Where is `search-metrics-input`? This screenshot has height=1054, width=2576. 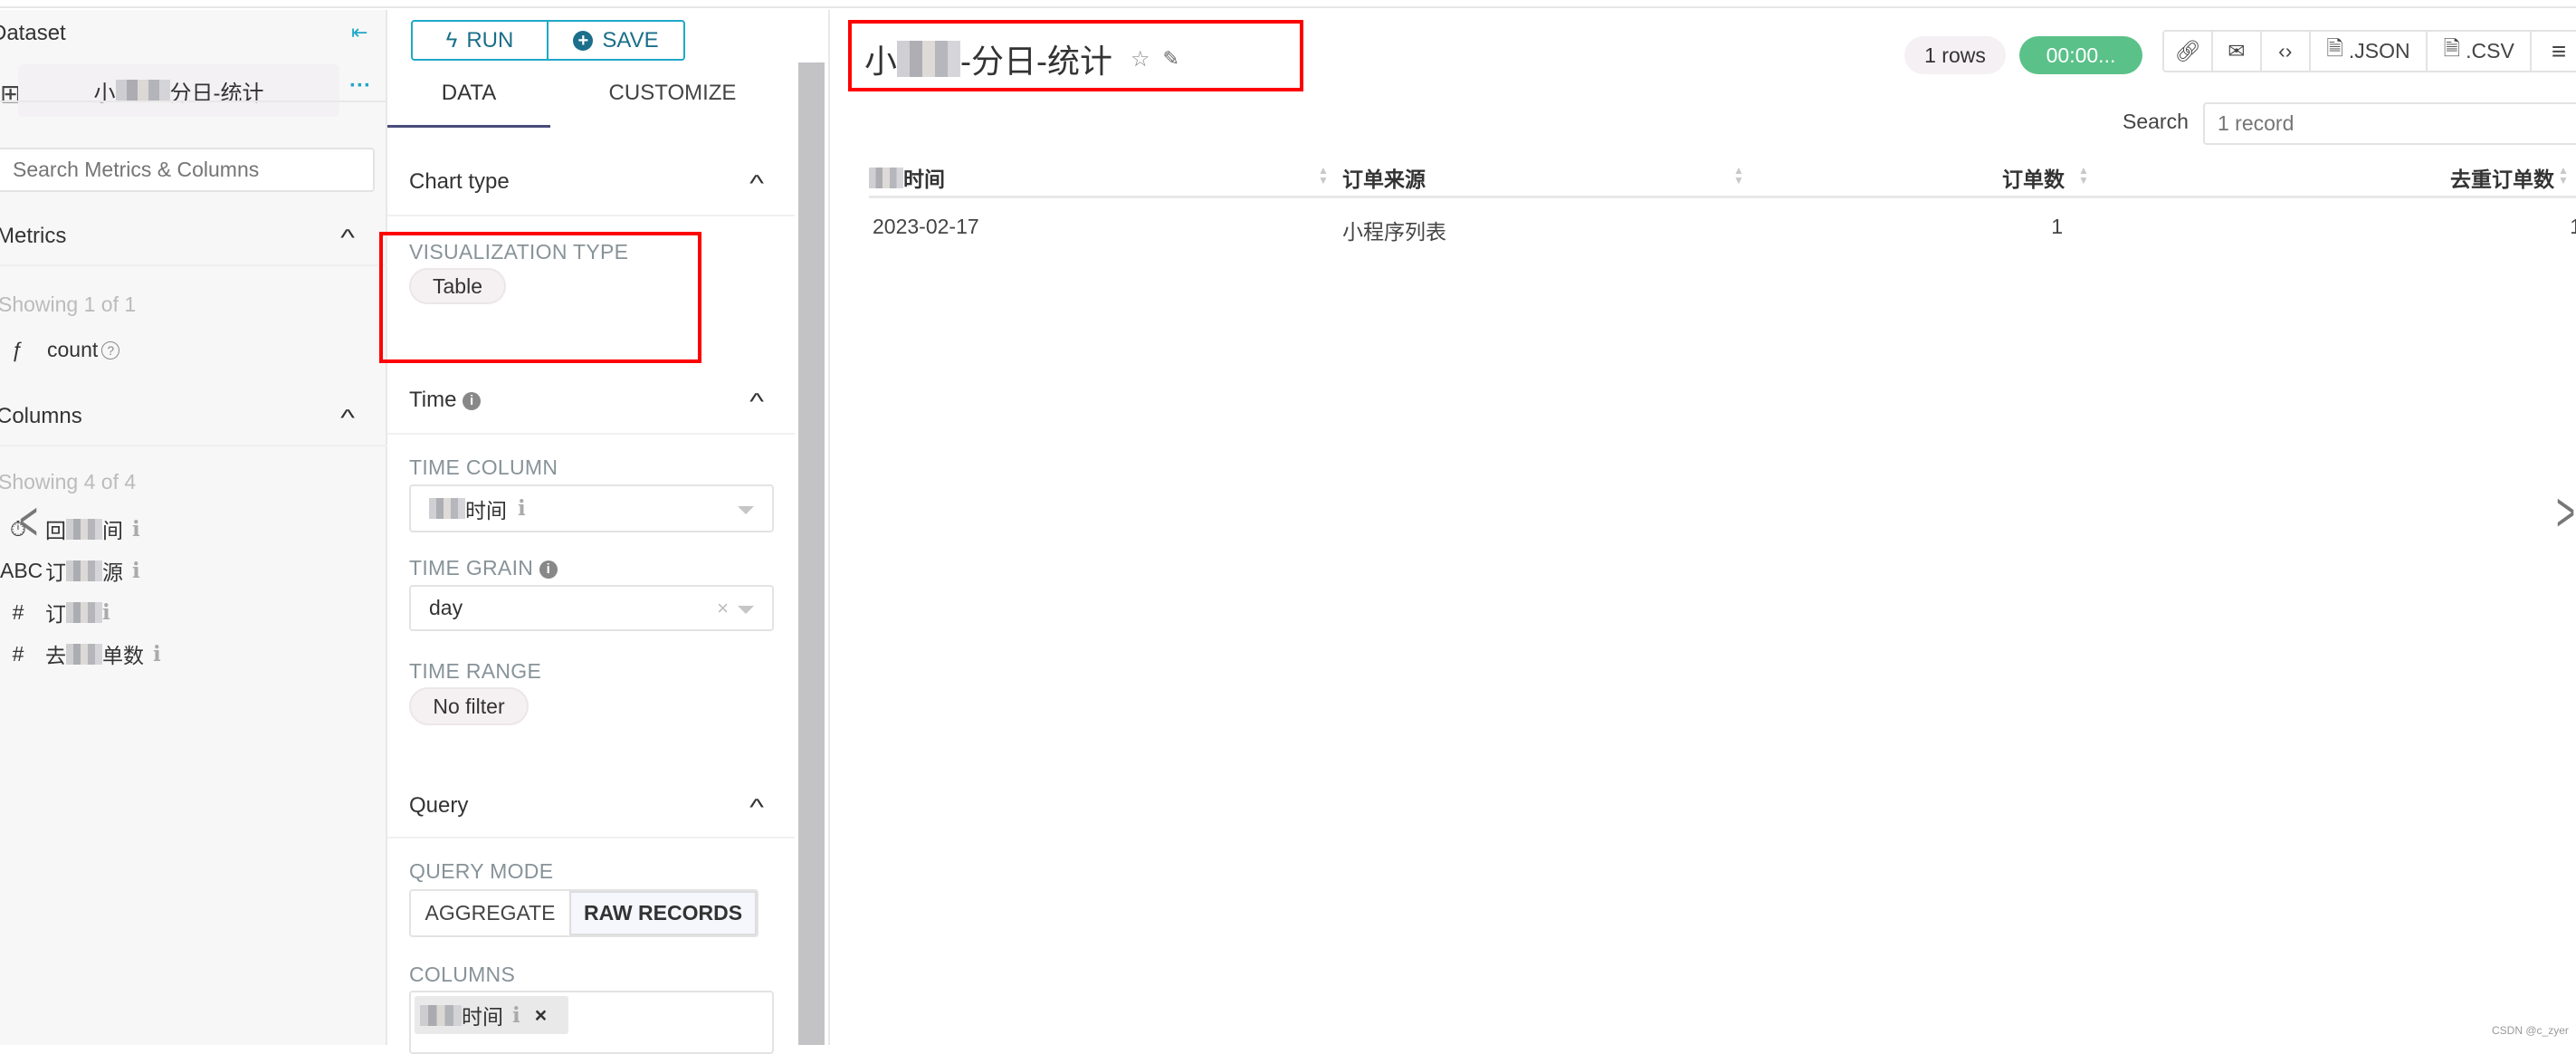
search-metrics-input is located at coordinates (188, 170).